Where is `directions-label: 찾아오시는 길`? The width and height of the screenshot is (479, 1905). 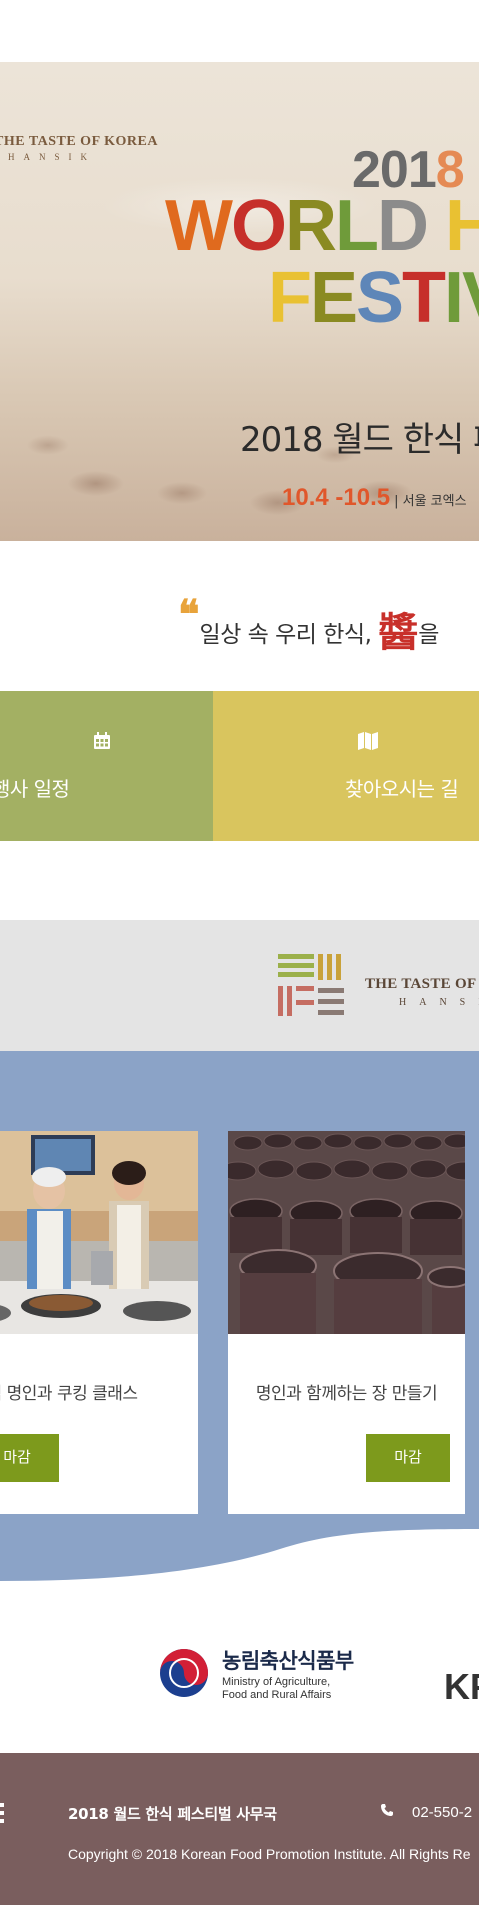
directions-label: 찾아오시는 길 is located at coordinates (402, 789).